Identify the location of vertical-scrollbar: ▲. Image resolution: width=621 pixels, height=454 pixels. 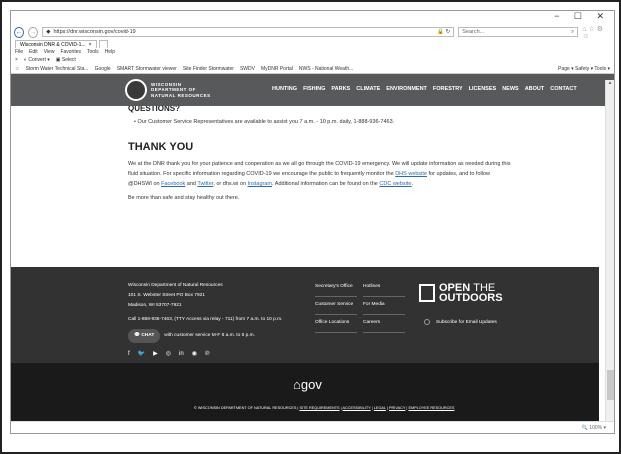
(609, 251).